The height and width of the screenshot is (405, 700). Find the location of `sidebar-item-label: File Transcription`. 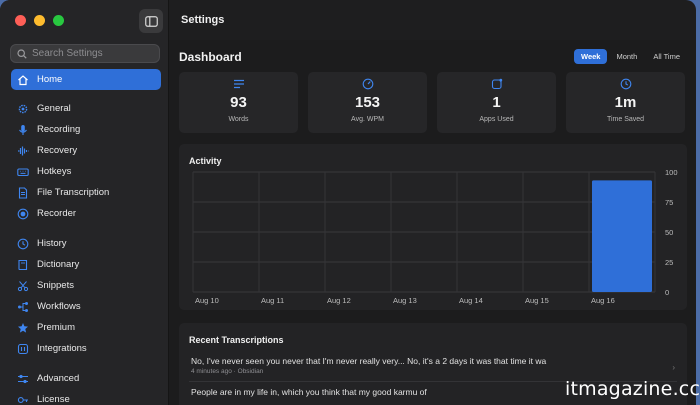

sidebar-item-label: File Transcription is located at coordinates (73, 192).